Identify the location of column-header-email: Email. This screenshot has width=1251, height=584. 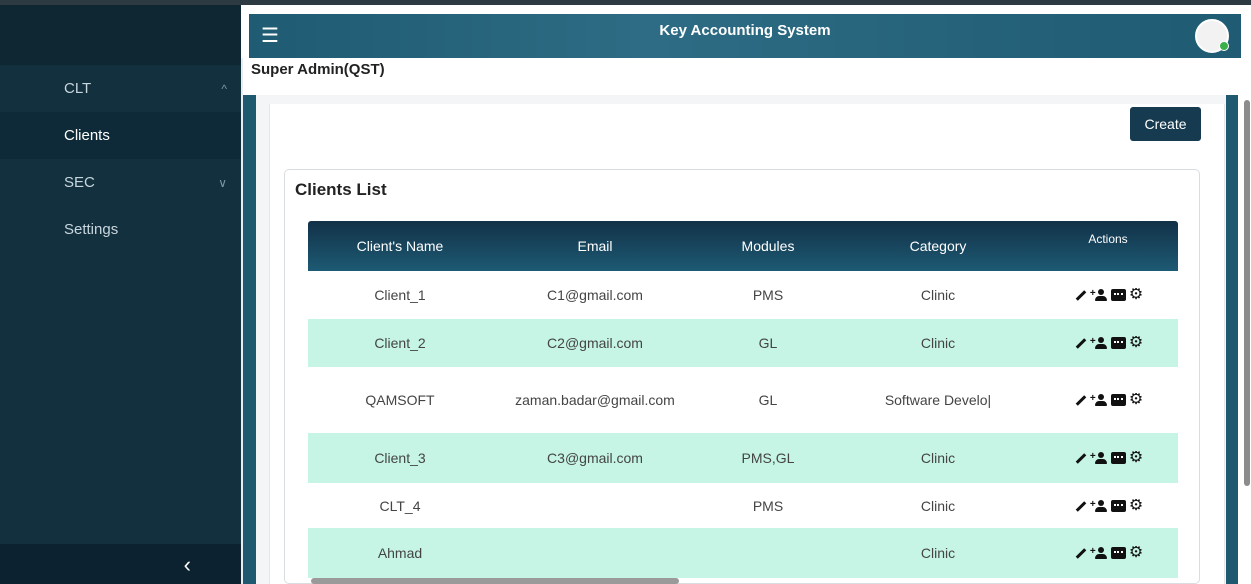
(595, 246).